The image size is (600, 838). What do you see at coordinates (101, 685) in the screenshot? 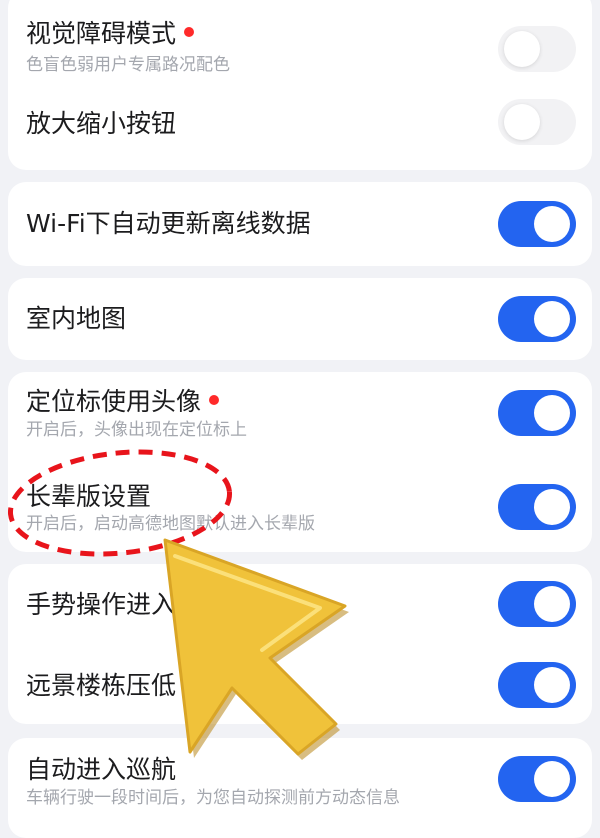
I see `setting-title: 远景楼栋压低` at bounding box center [101, 685].